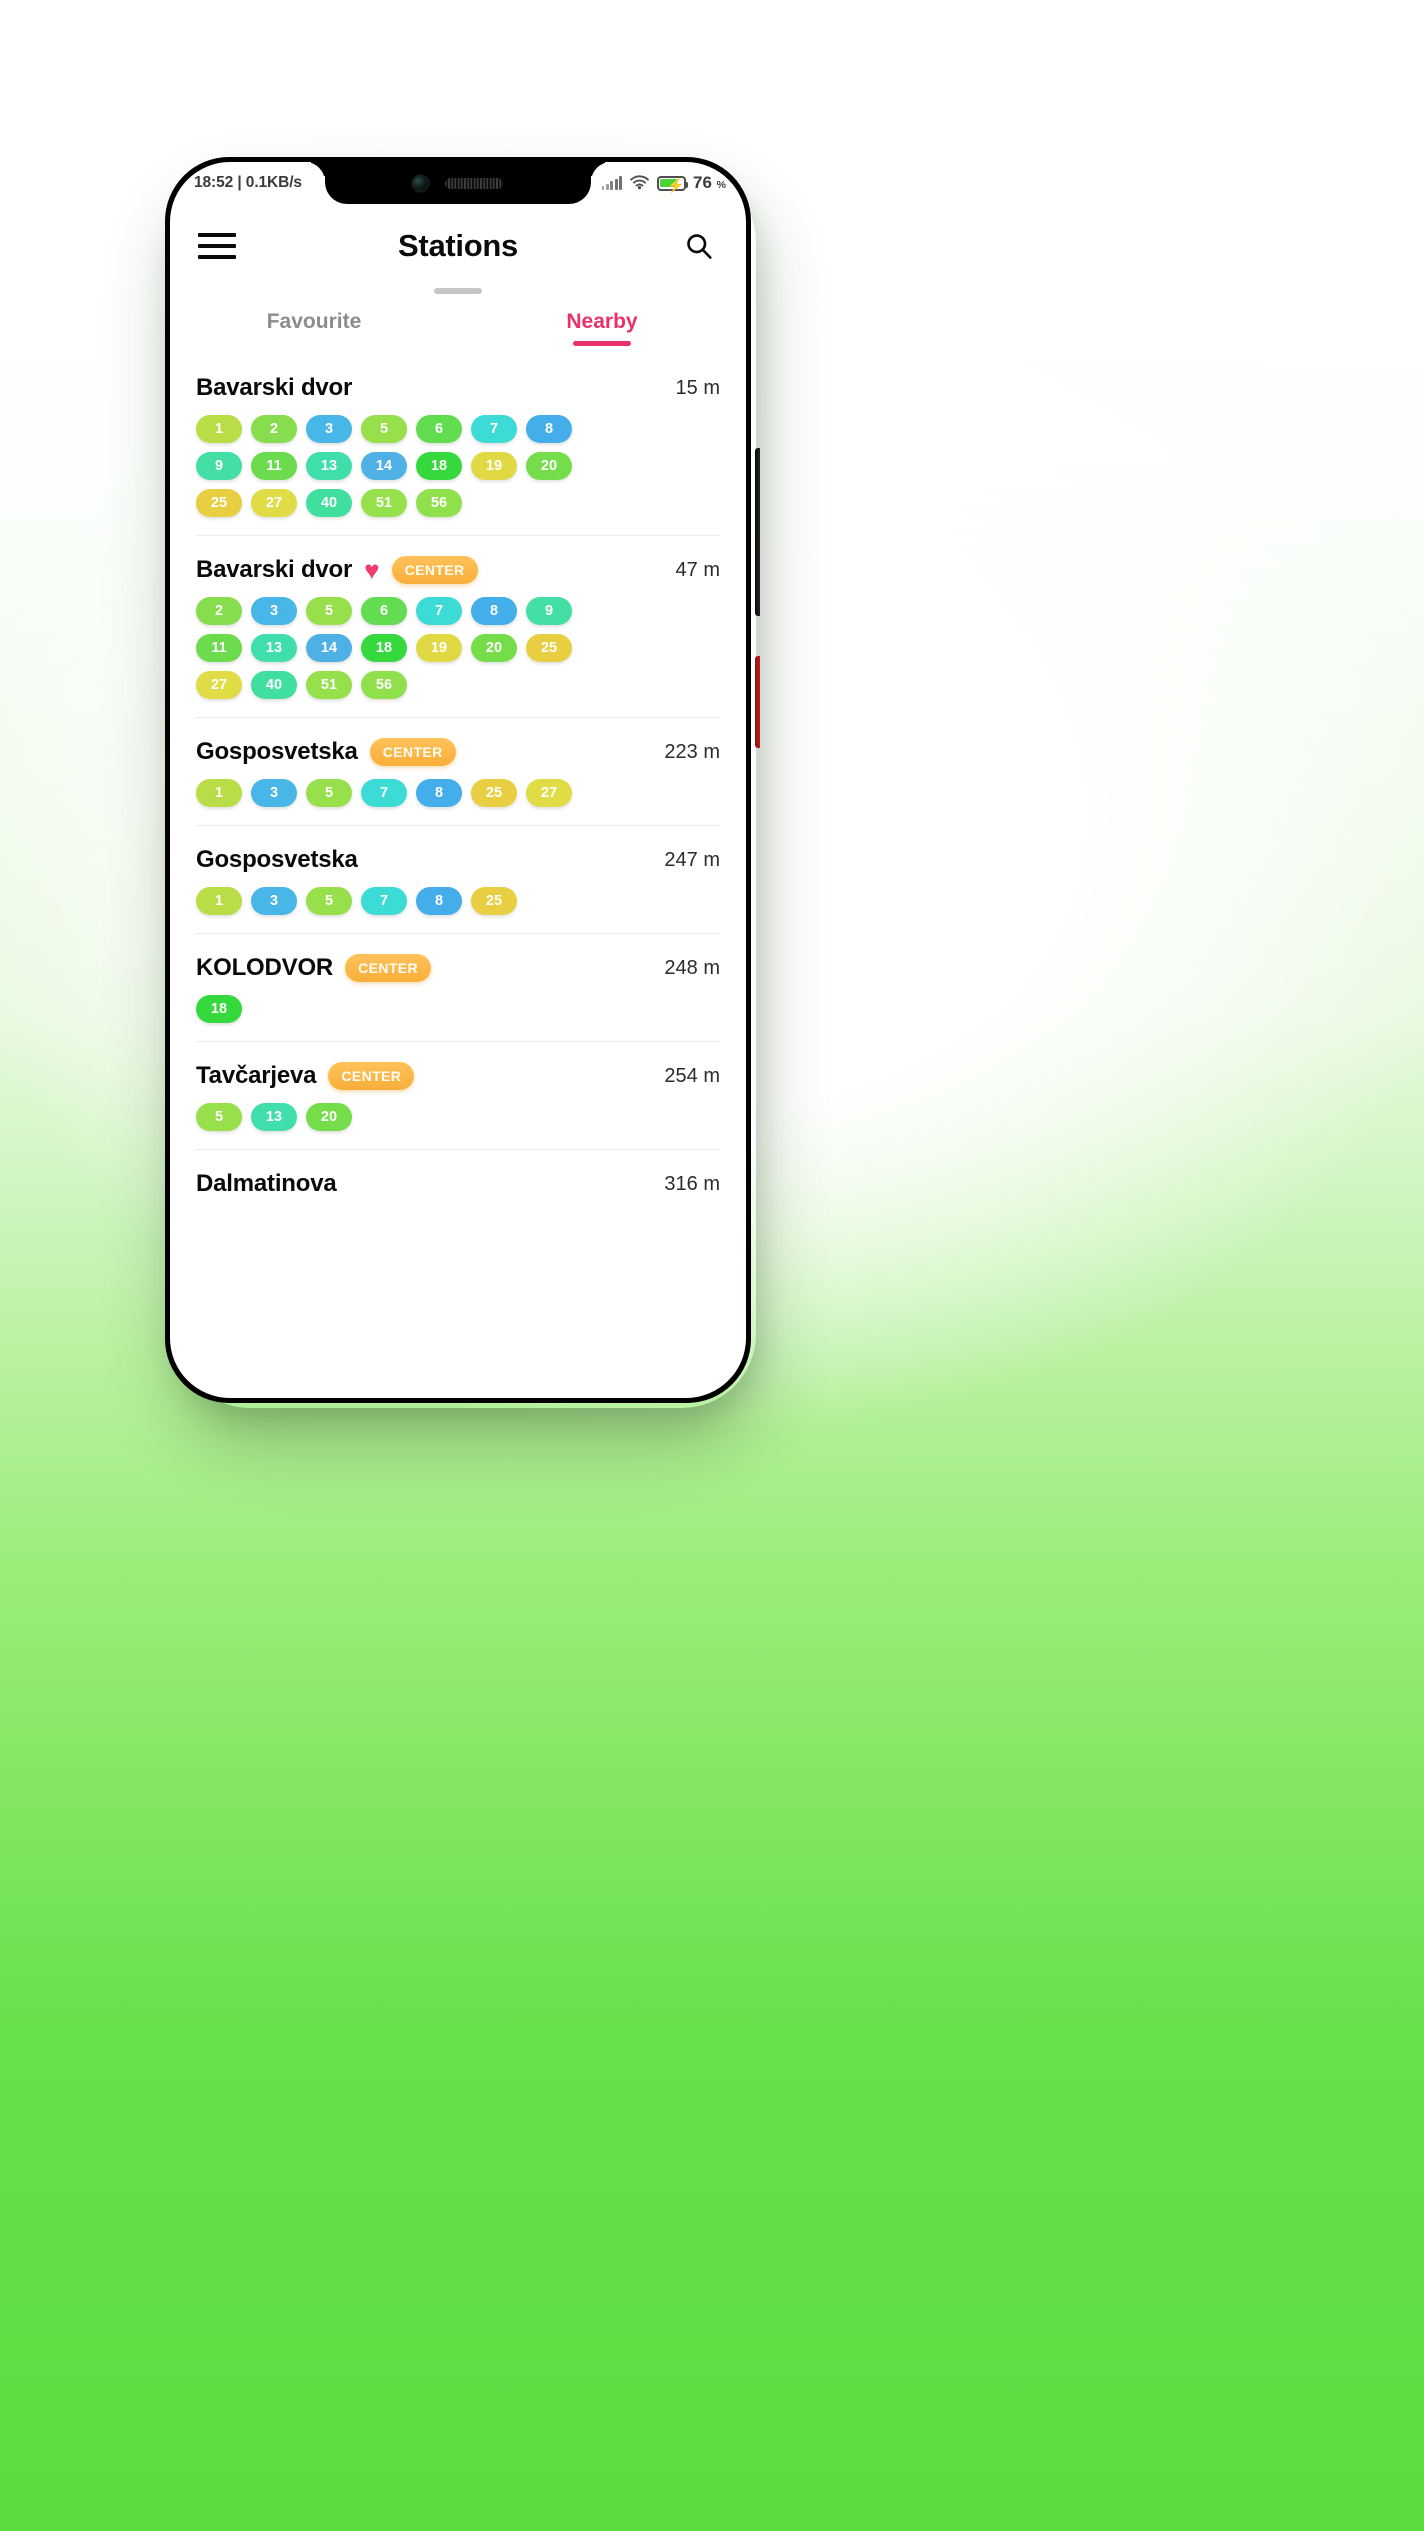 This screenshot has height=2531, width=1424. I want to click on station-row: KOLODVOR CENTER 248 m 18, so click(458, 988).